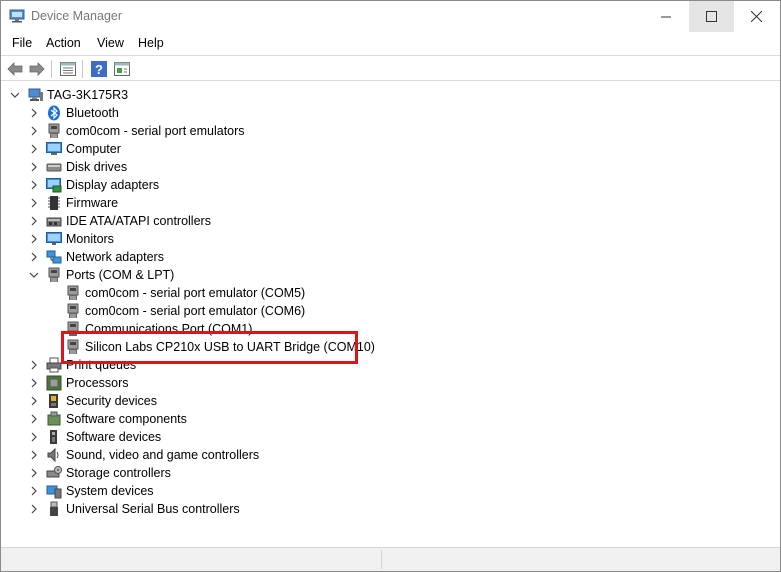 This screenshot has height=572, width=781. What do you see at coordinates (54, 203) in the screenshot?
I see `firmware-icon` at bounding box center [54, 203].